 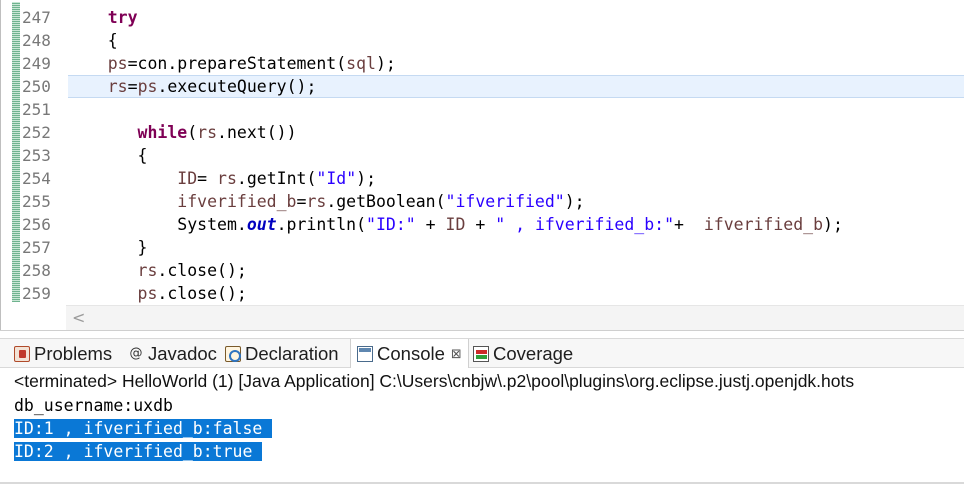 I want to click on line-number: 256, so click(x=36, y=224).